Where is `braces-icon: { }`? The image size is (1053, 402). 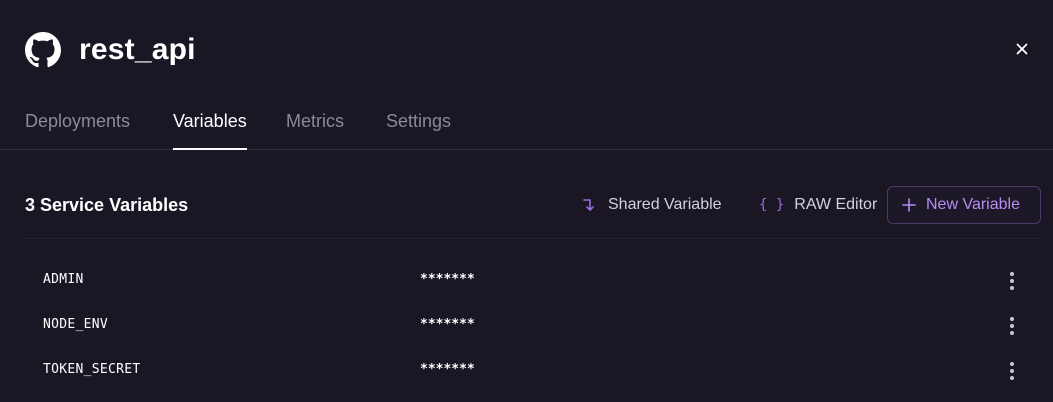 braces-icon: { } is located at coordinates (772, 205).